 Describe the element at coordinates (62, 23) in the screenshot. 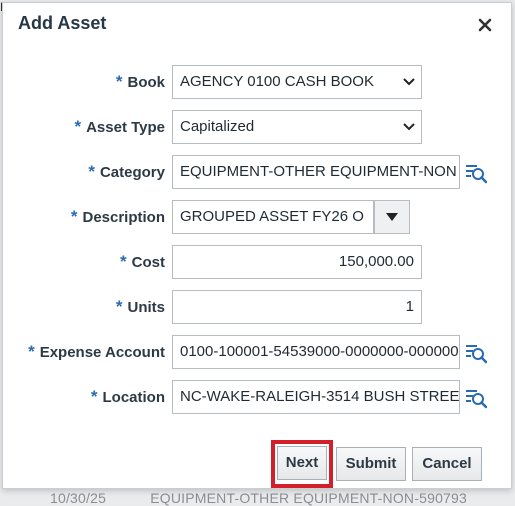

I see `dialog-title: Add Asset` at that location.